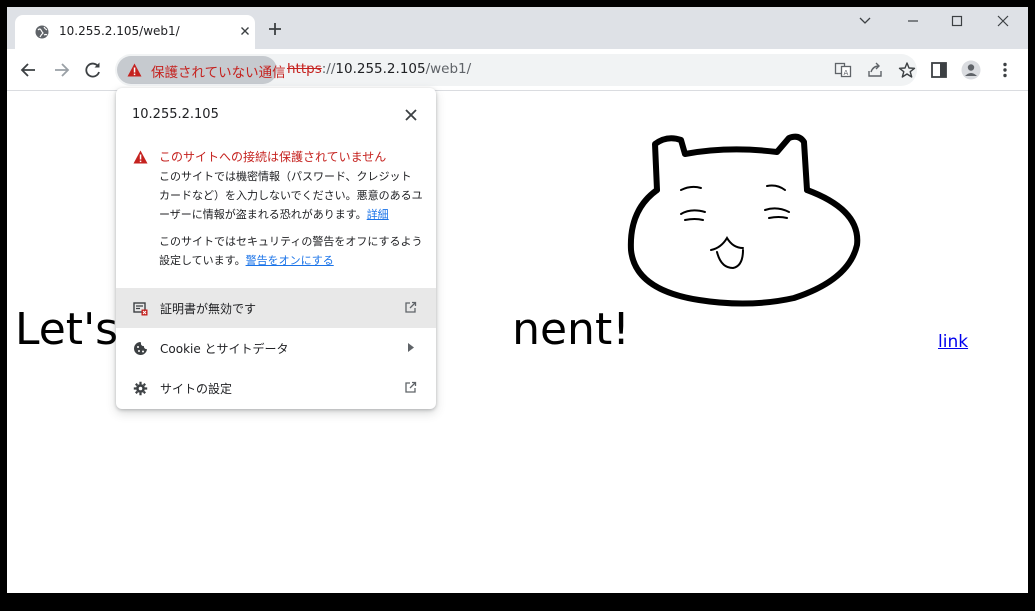 This screenshot has width=1035, height=611. I want to click on gear-icon, so click(140, 388).